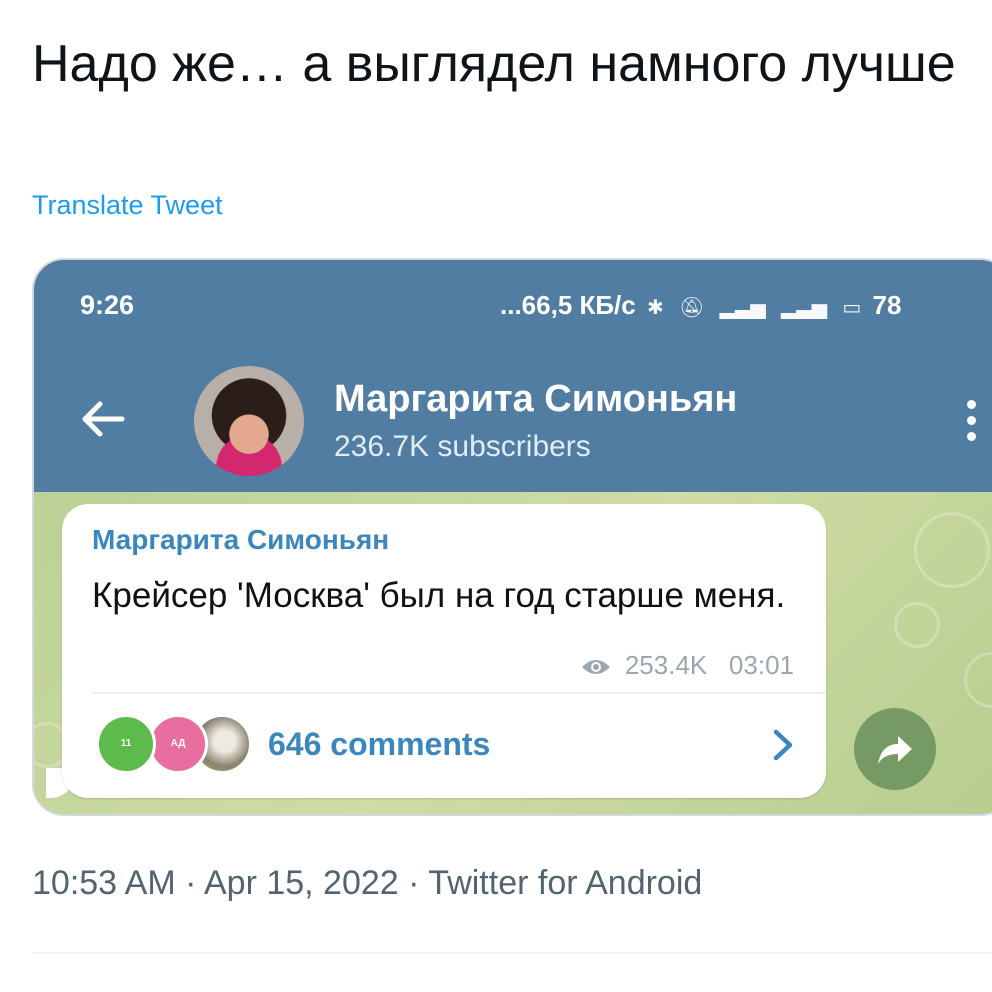 The width and height of the screenshot is (992, 992). Describe the element at coordinates (127, 205) in the screenshot. I see `translate-tweet-link: Translate Tweet` at that location.